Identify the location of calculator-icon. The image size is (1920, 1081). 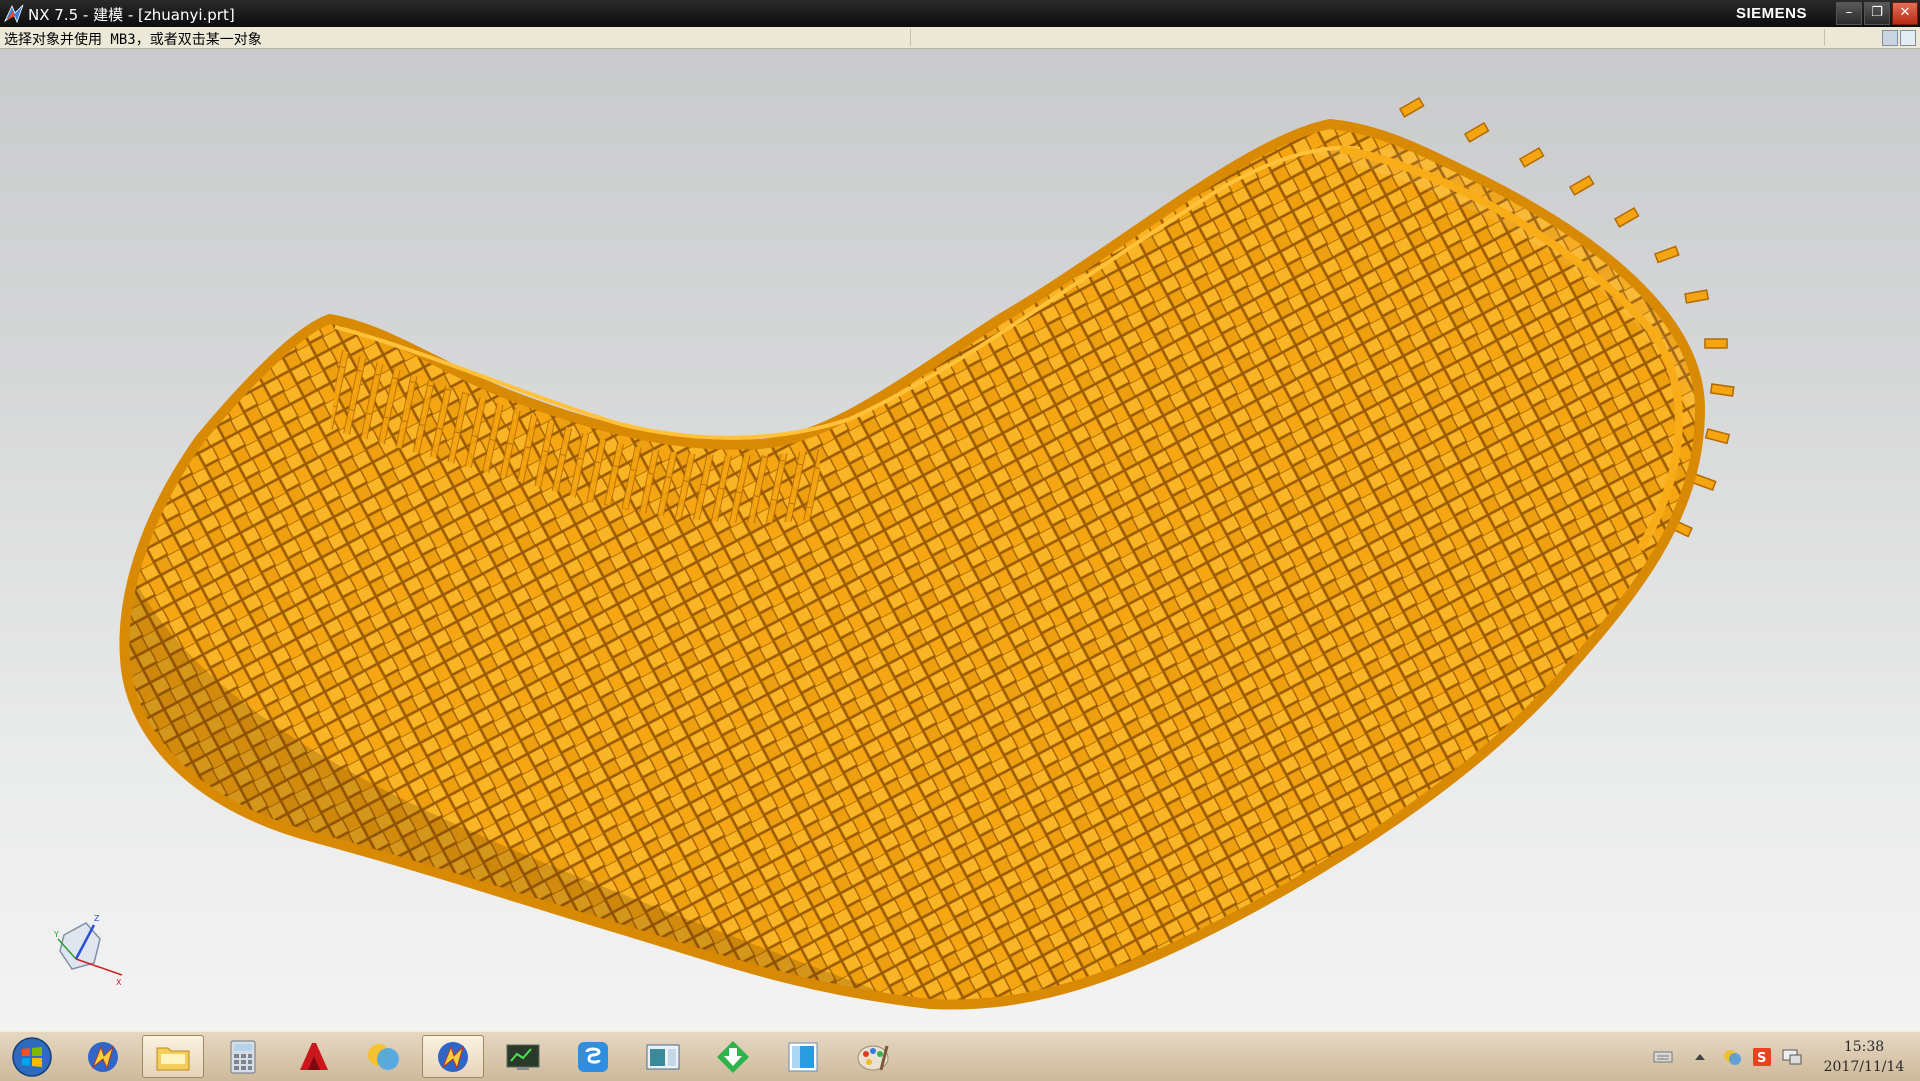
(243, 1056).